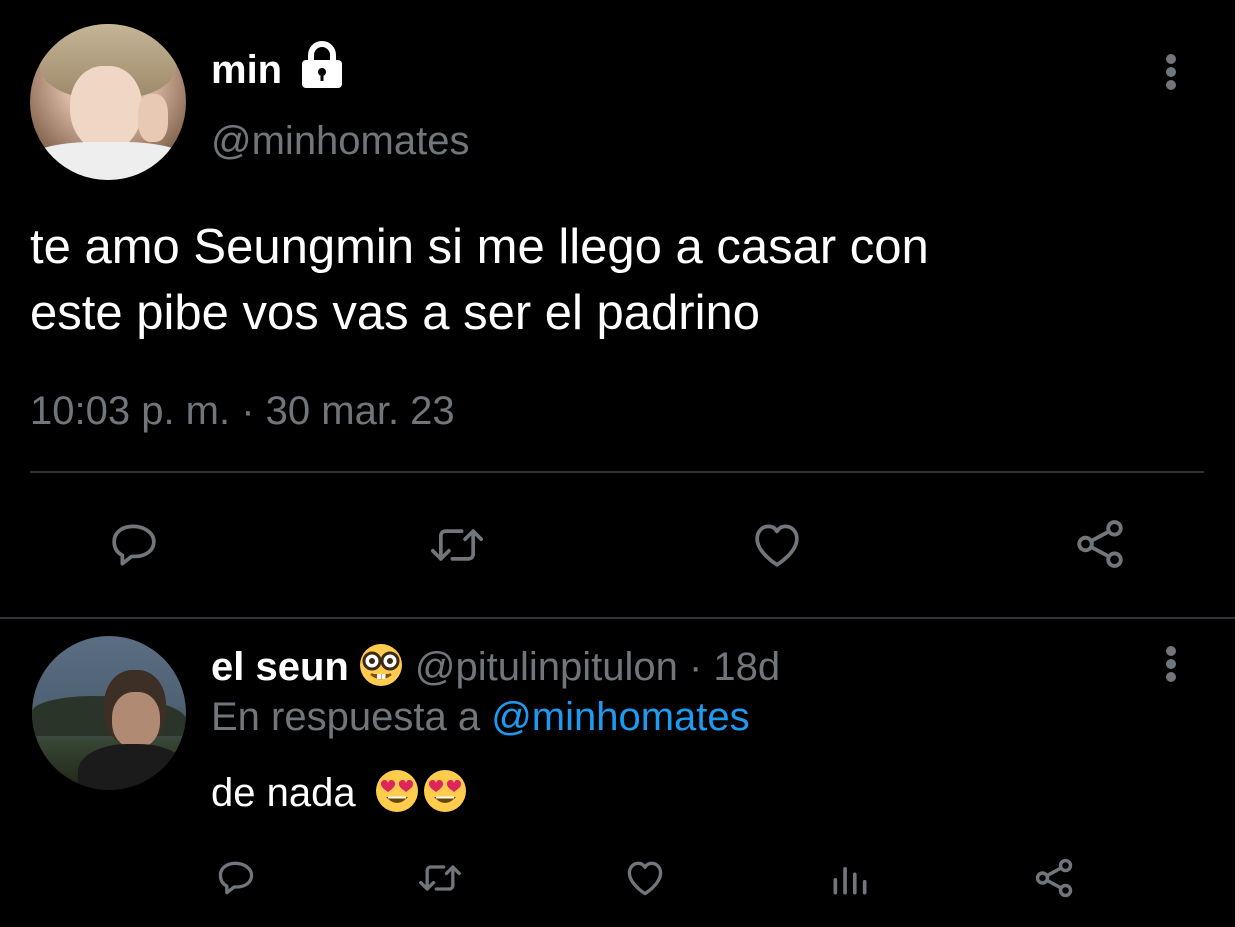 The width and height of the screenshot is (1235, 927). What do you see at coordinates (546, 667) in the screenshot?
I see `reply-author-handle: @pitulinpitulon` at bounding box center [546, 667].